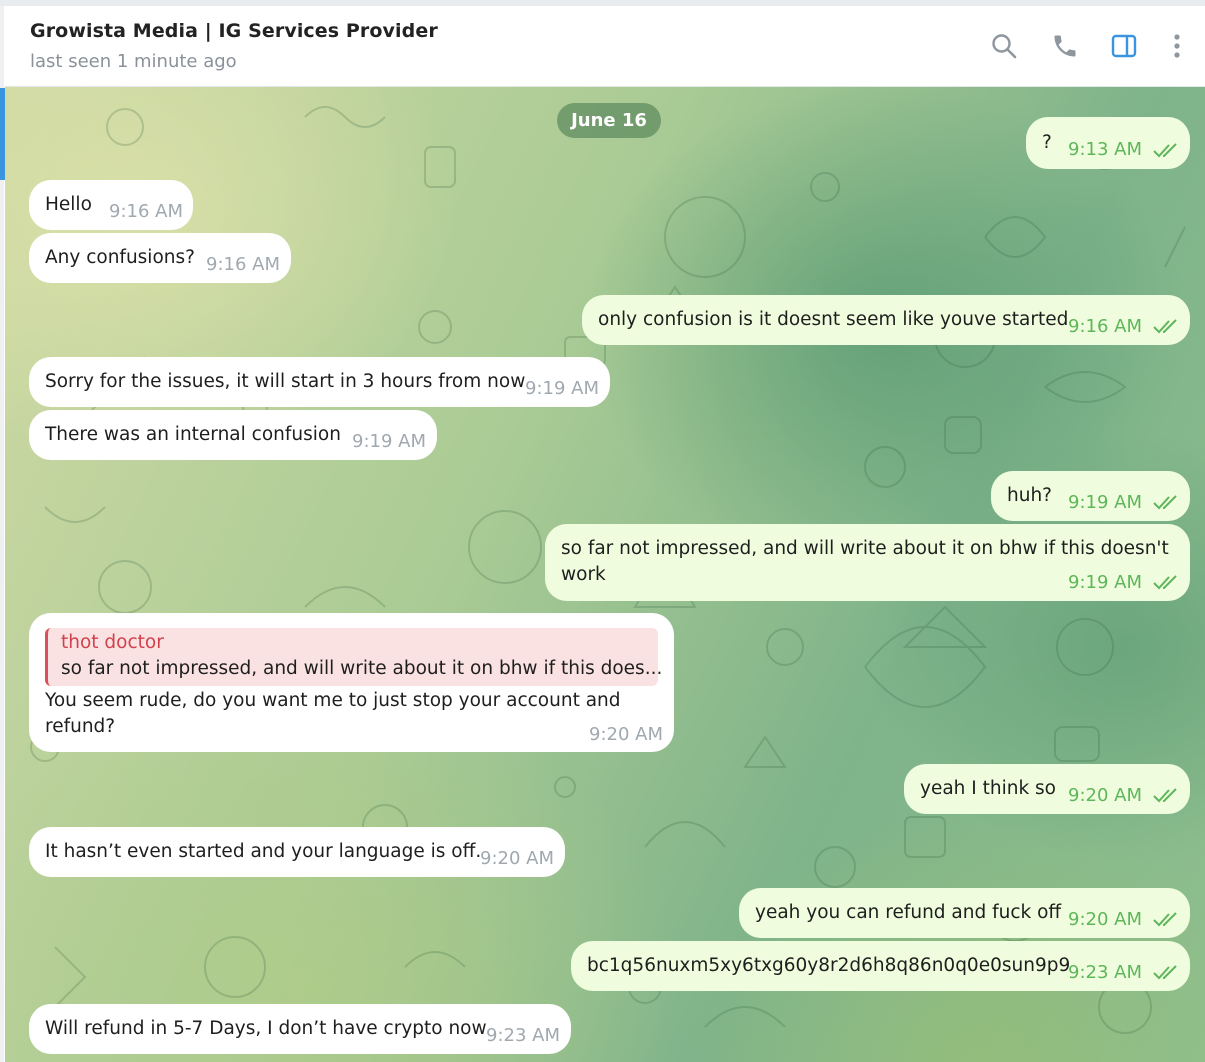 Image resolution: width=1205 pixels, height=1062 pixels. I want to click on date-separator: June 16, so click(609, 120).